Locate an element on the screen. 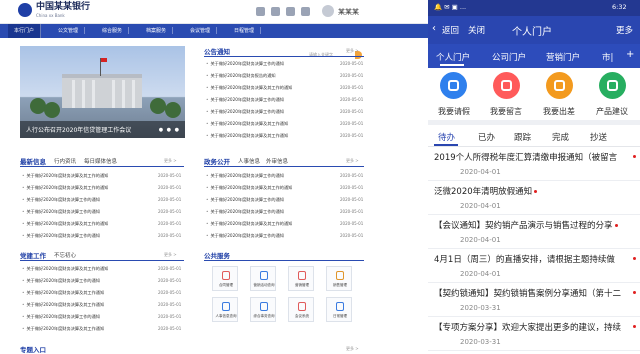 This screenshot has height=354, width=640. travel-icon is located at coordinates (559, 85).